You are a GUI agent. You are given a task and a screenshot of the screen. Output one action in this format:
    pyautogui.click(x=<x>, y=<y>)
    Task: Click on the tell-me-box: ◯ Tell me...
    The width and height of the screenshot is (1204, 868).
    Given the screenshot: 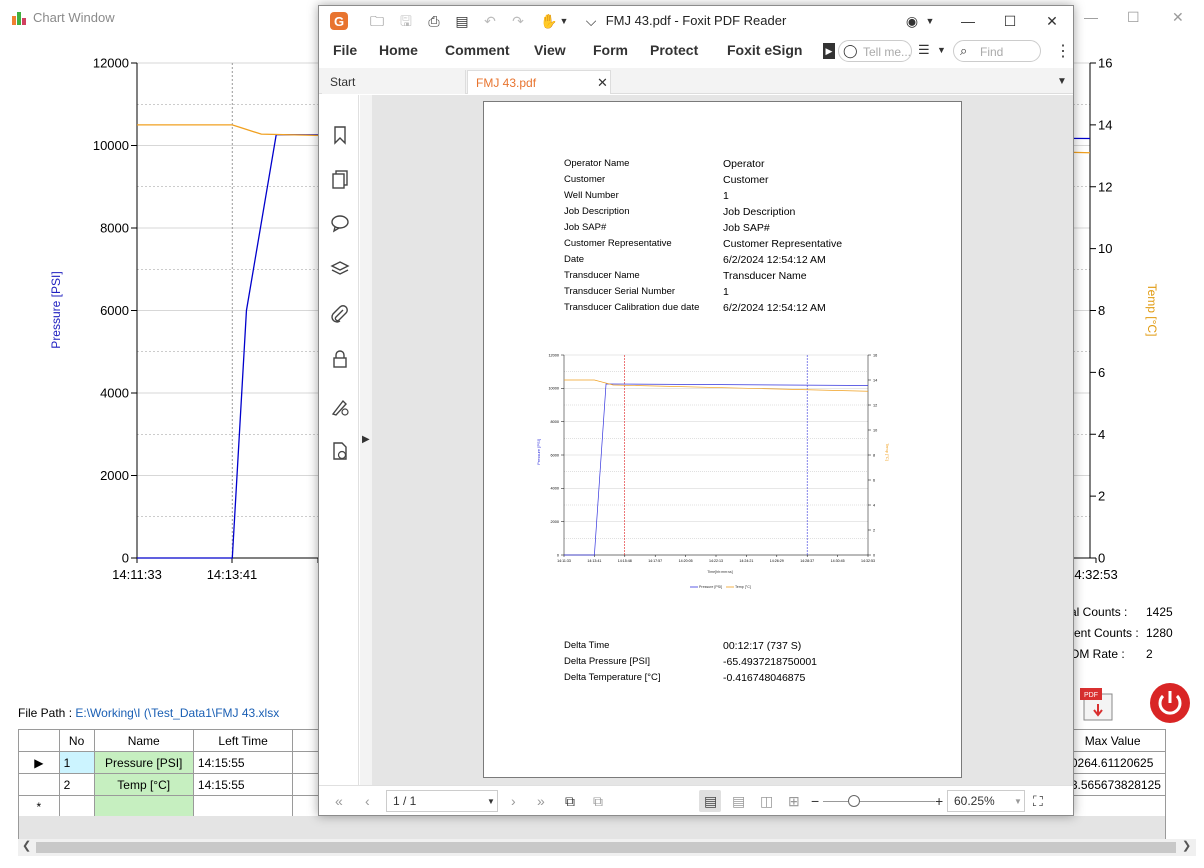 What is the action you would take?
    pyautogui.click(x=875, y=51)
    